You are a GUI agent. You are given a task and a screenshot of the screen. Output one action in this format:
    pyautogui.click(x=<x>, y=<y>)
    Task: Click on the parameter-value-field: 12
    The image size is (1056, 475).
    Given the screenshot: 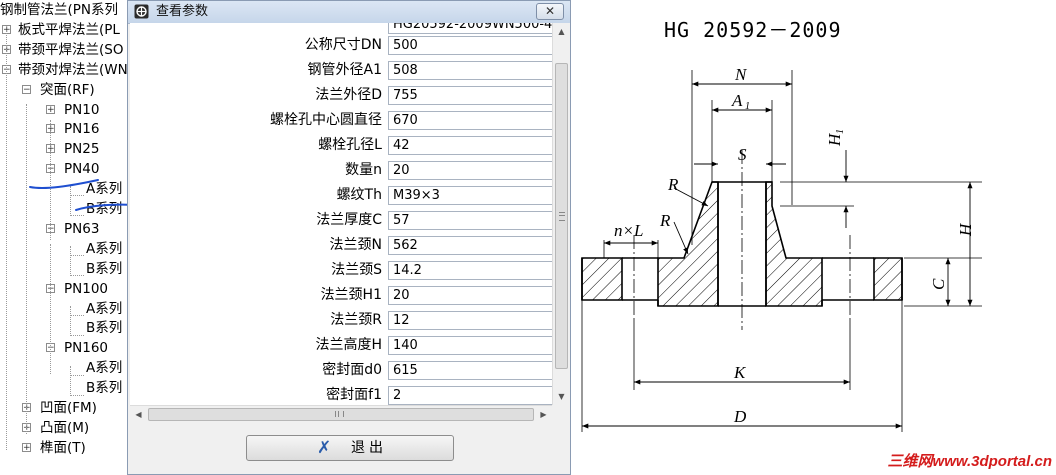 What is the action you would take?
    pyautogui.click(x=471, y=320)
    